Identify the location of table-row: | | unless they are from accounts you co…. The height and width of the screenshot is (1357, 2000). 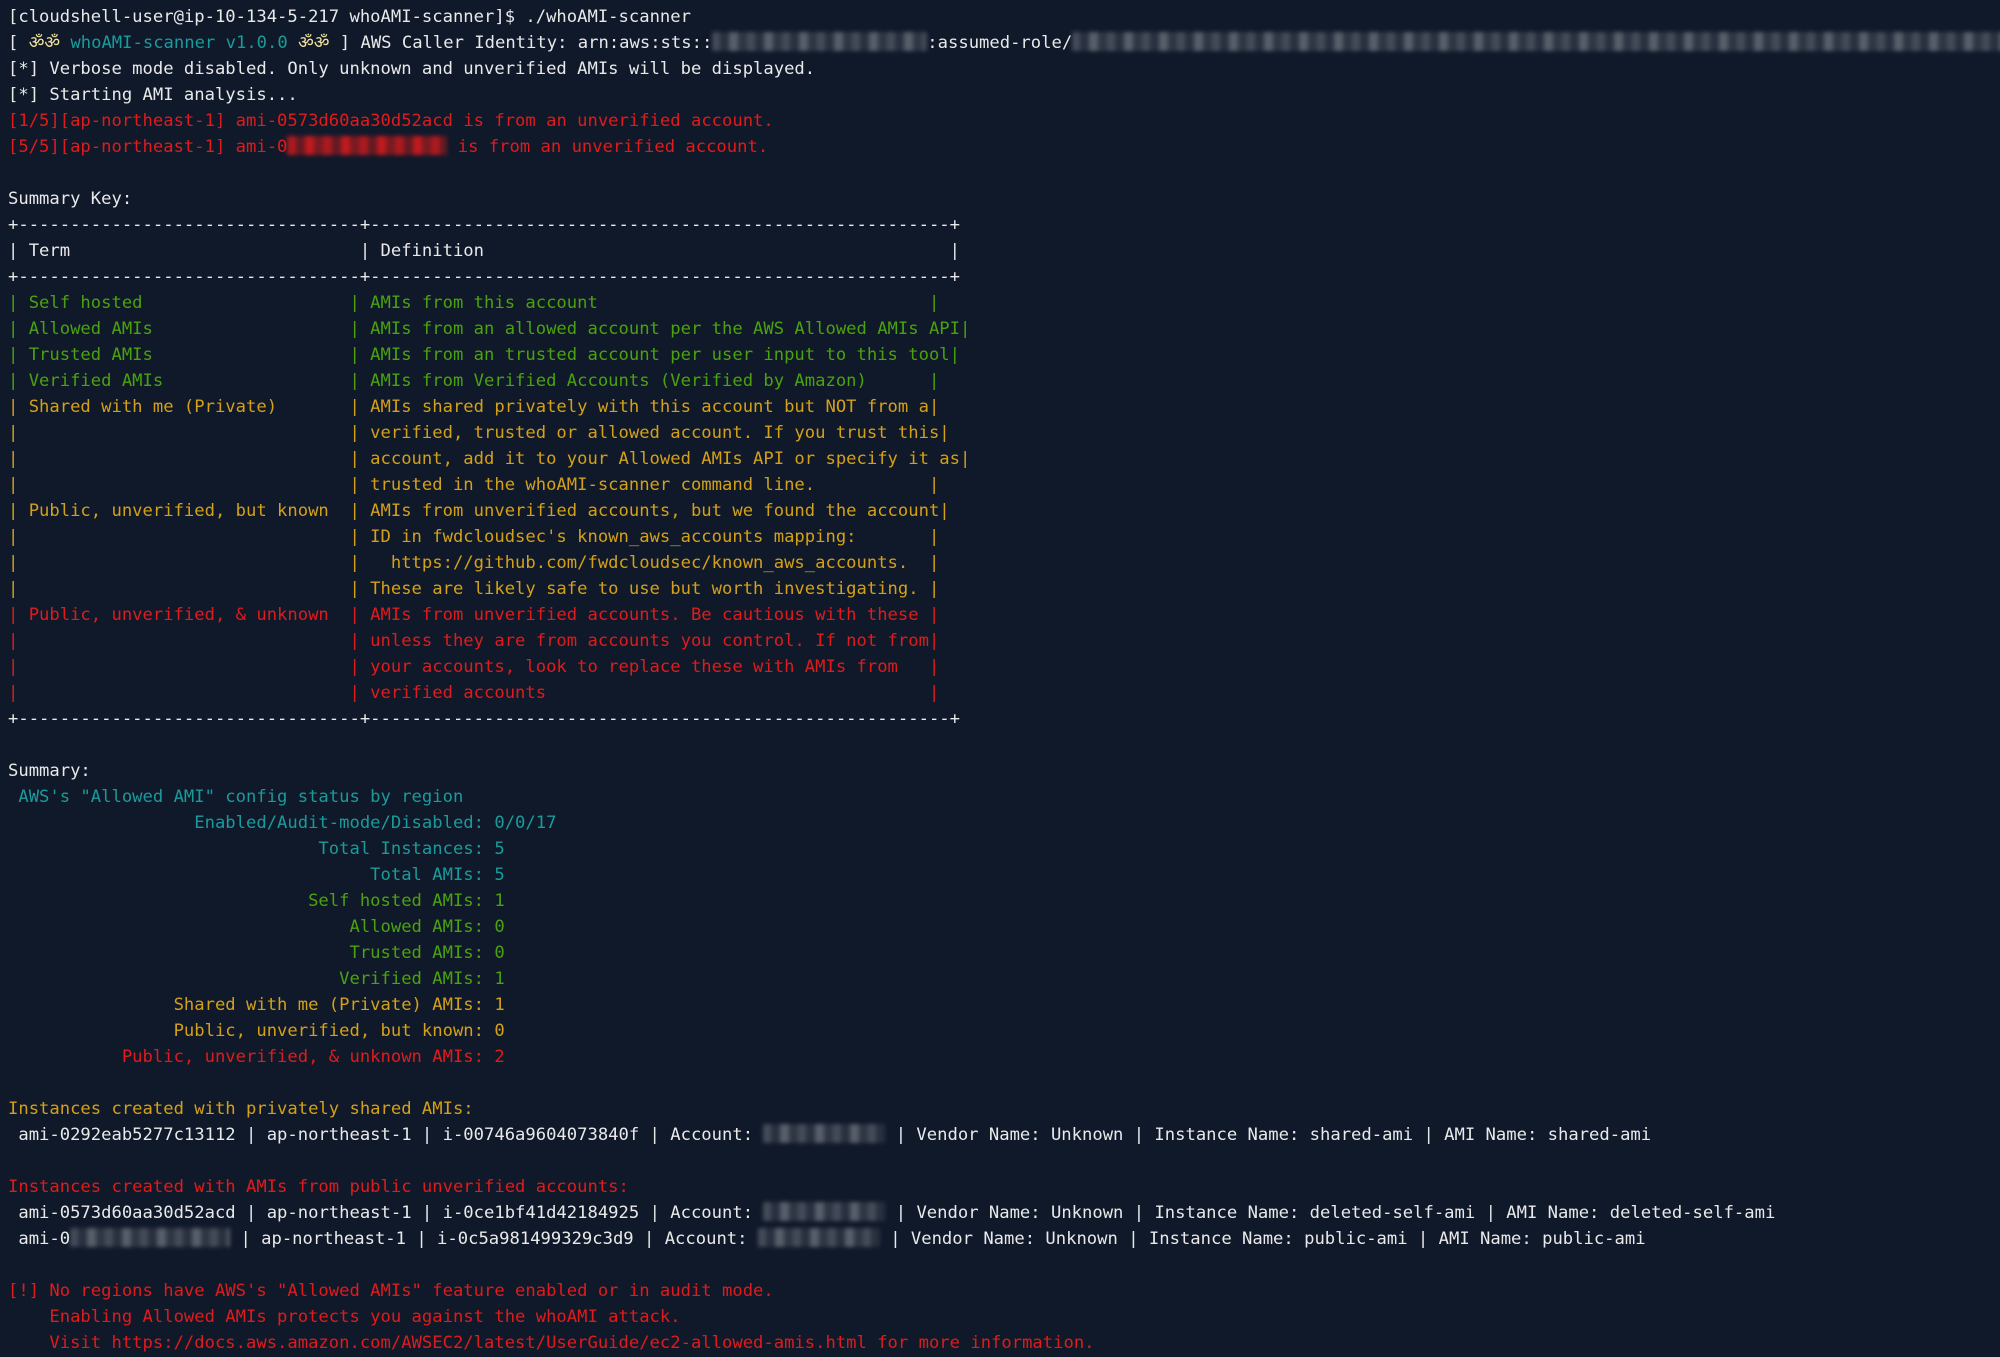
(474, 641).